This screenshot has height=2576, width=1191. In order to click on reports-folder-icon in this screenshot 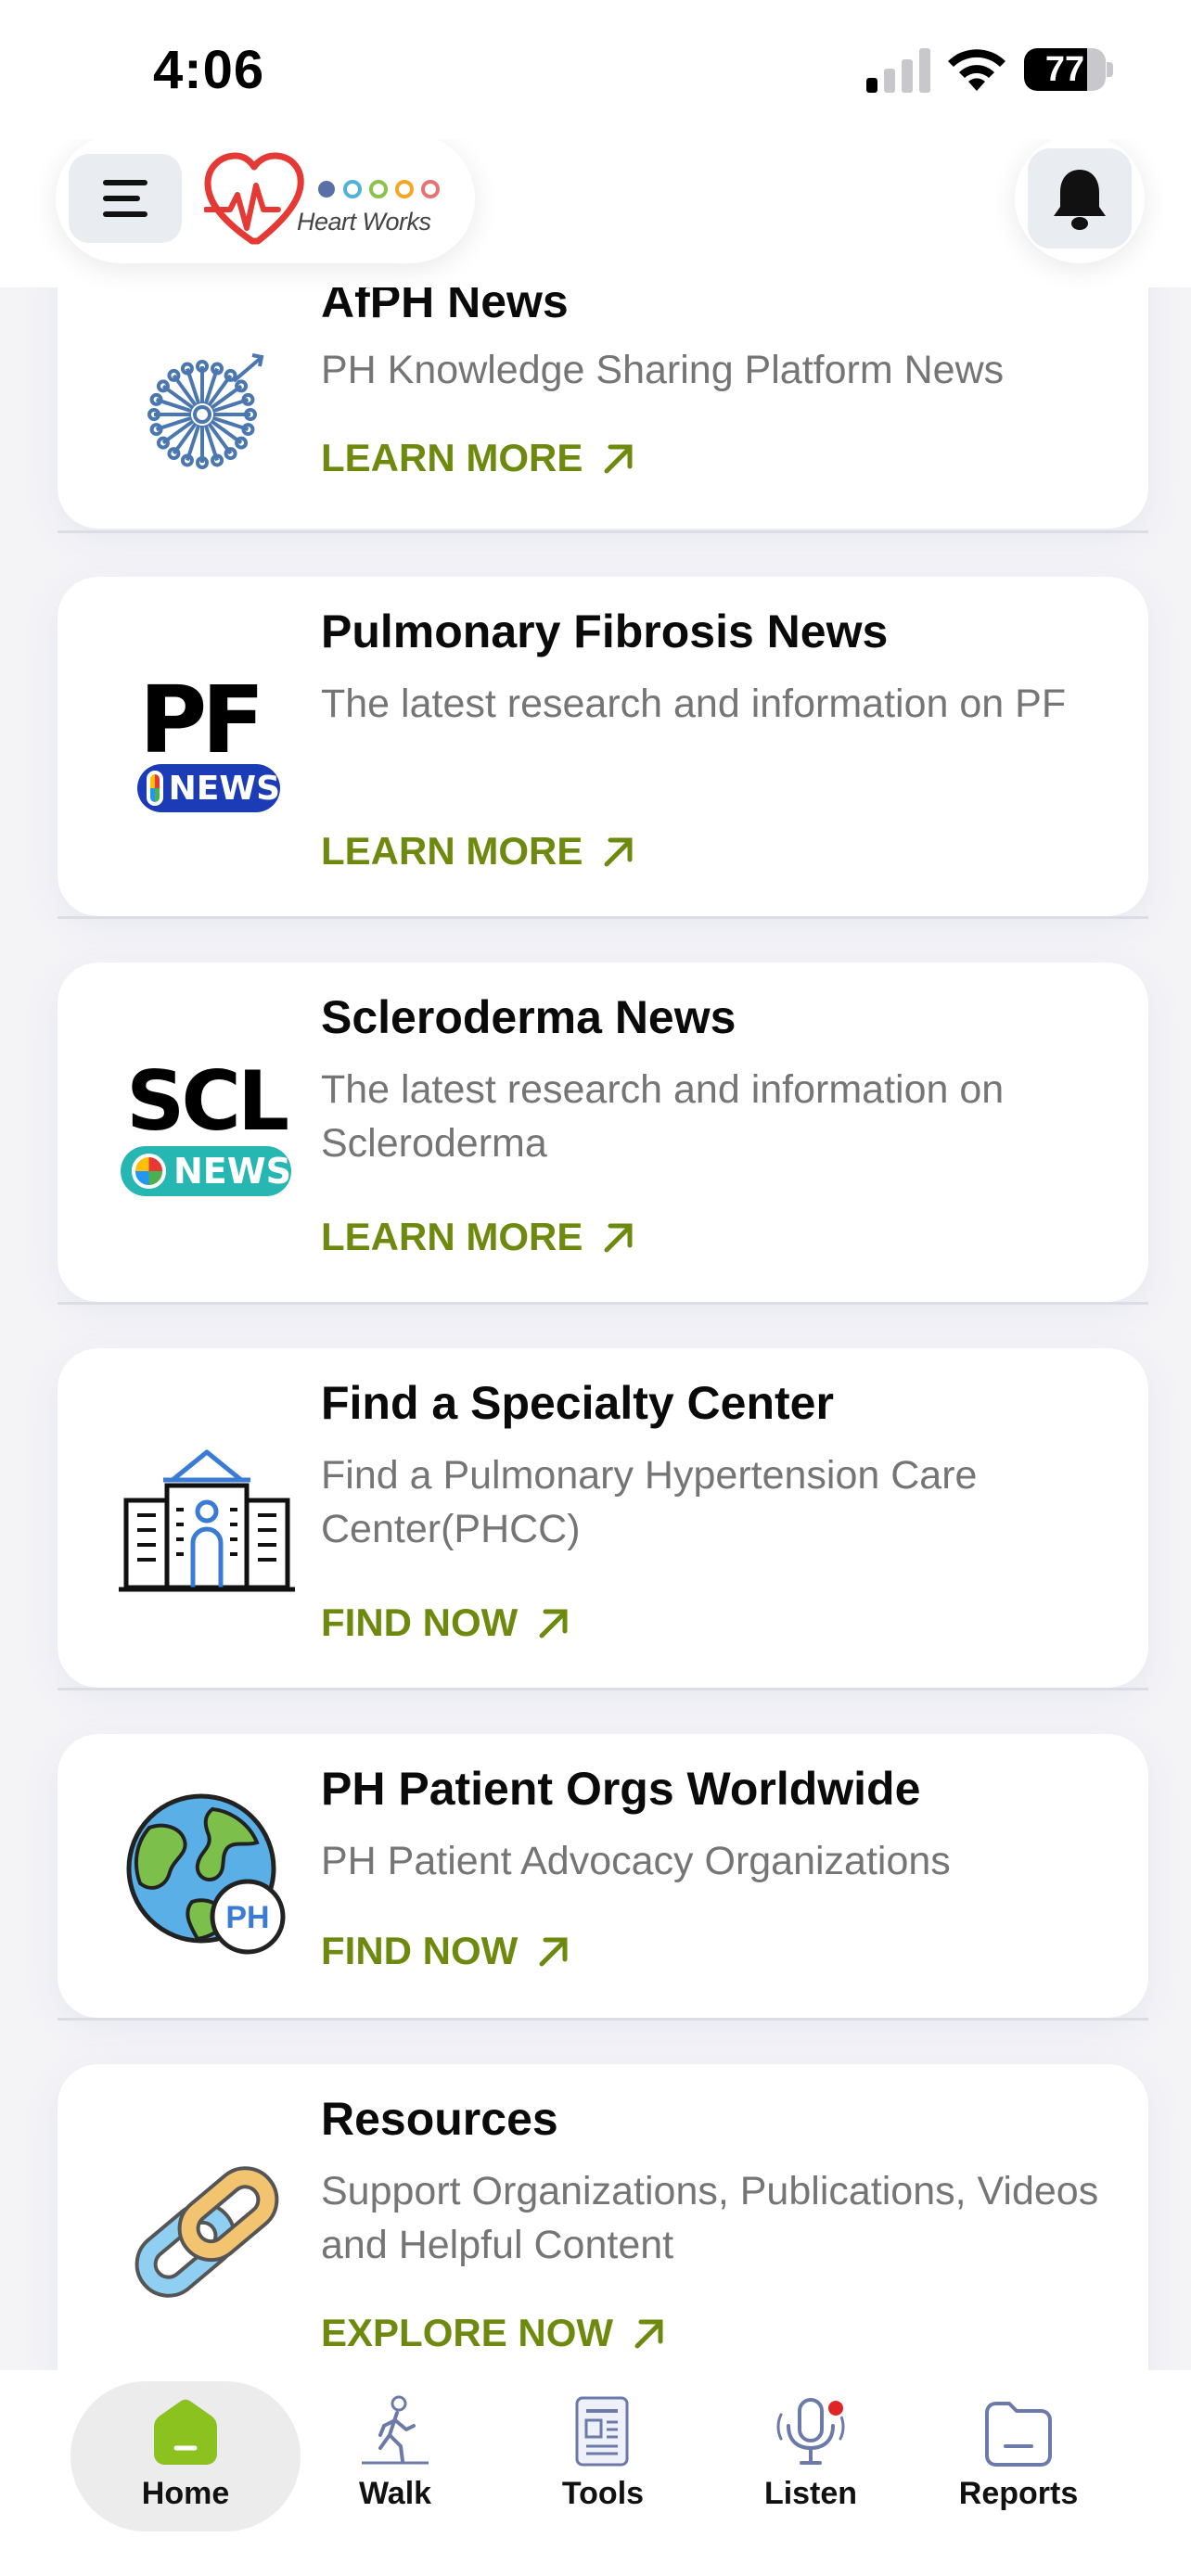, I will do `click(1018, 2434)`.